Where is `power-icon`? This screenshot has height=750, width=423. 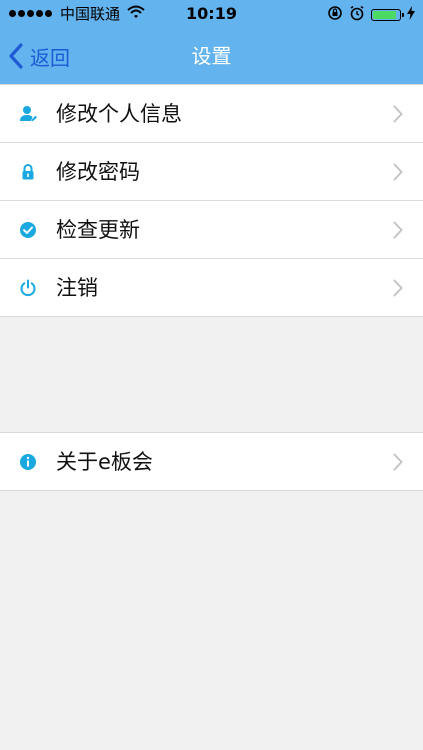
power-icon is located at coordinates (28, 288).